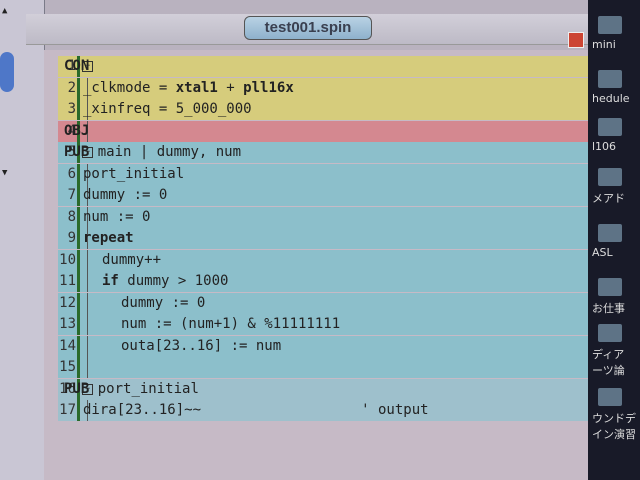 The width and height of the screenshot is (640, 480). I want to click on keyword: OBJ, so click(77, 130).